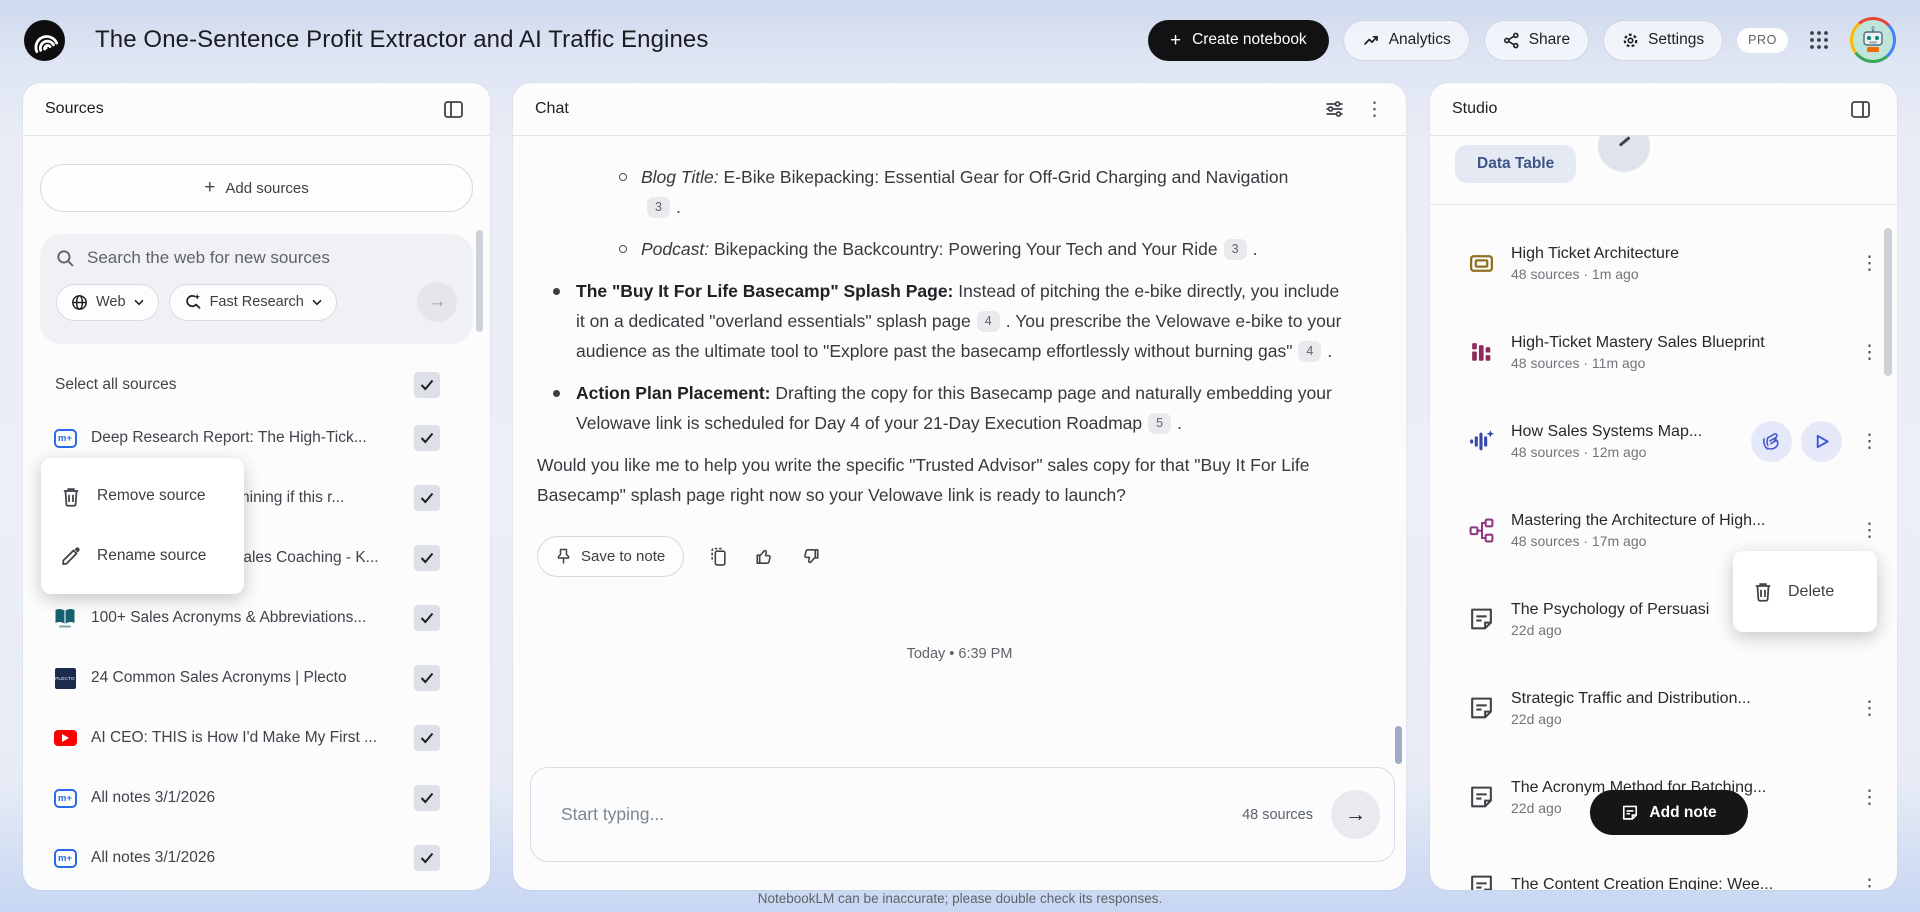 Image resolution: width=1920 pixels, height=912 pixels. I want to click on sources-scrollbar, so click(479, 281).